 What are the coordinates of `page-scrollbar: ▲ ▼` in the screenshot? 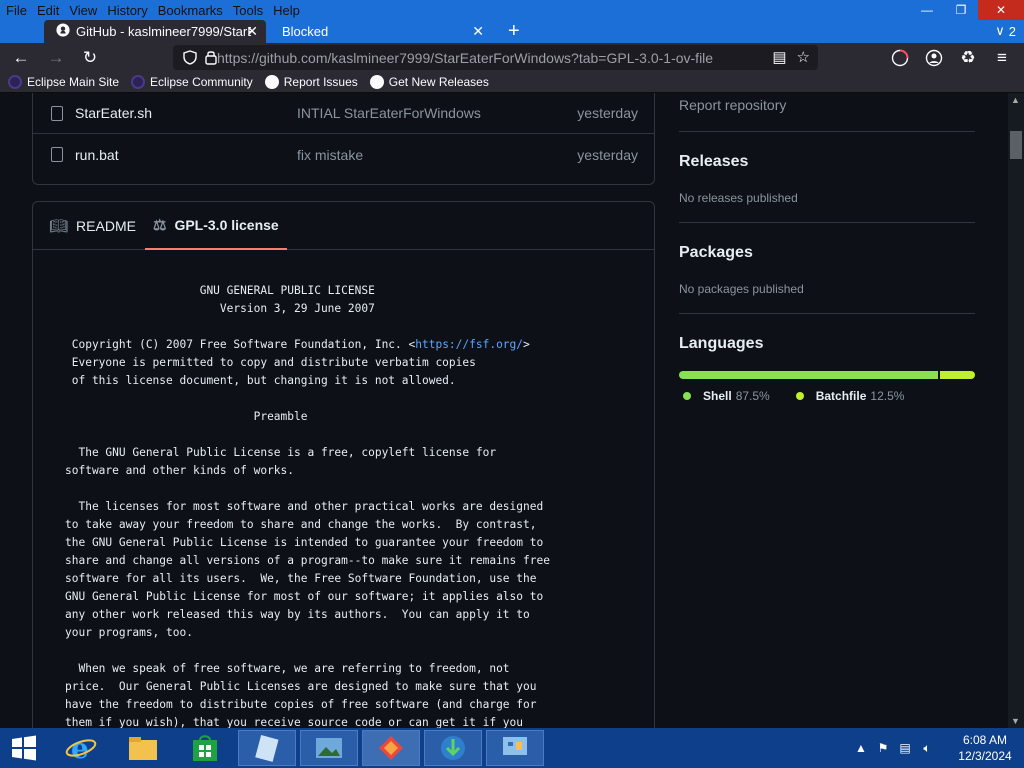 It's located at (1016, 410).